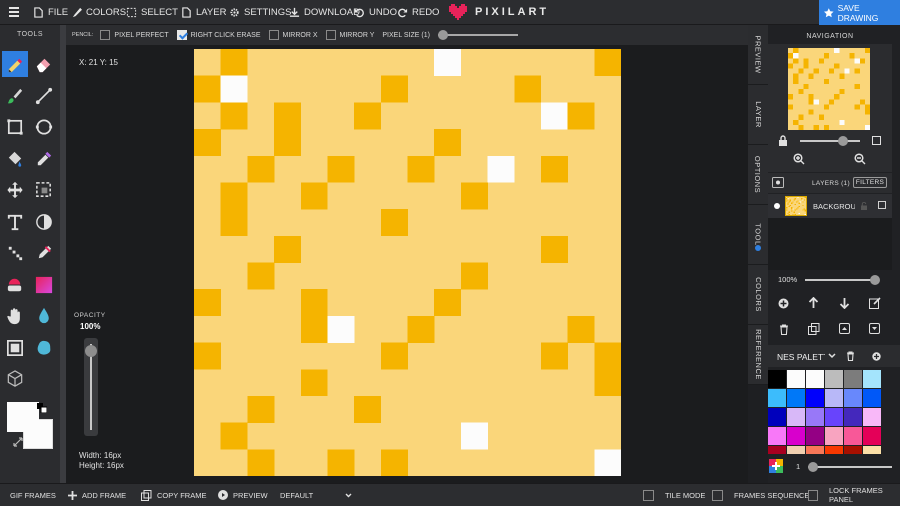 This screenshot has height=506, width=900. What do you see at coordinates (15, 190) in the screenshot?
I see `move-icon` at bounding box center [15, 190].